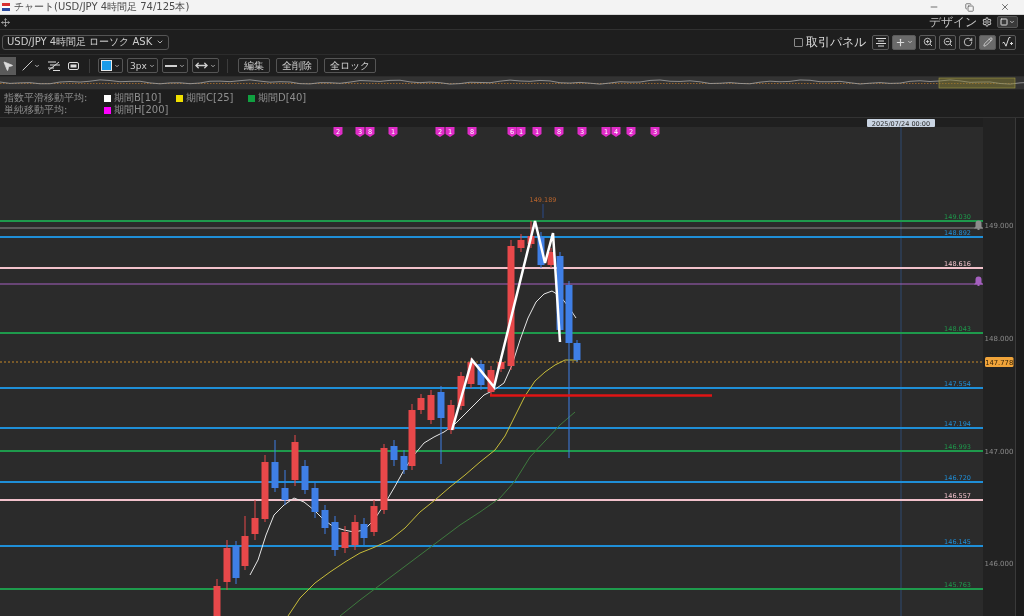  Describe the element at coordinates (138, 98) in the screenshot. I see `legend-item: 期間B[10]` at that location.